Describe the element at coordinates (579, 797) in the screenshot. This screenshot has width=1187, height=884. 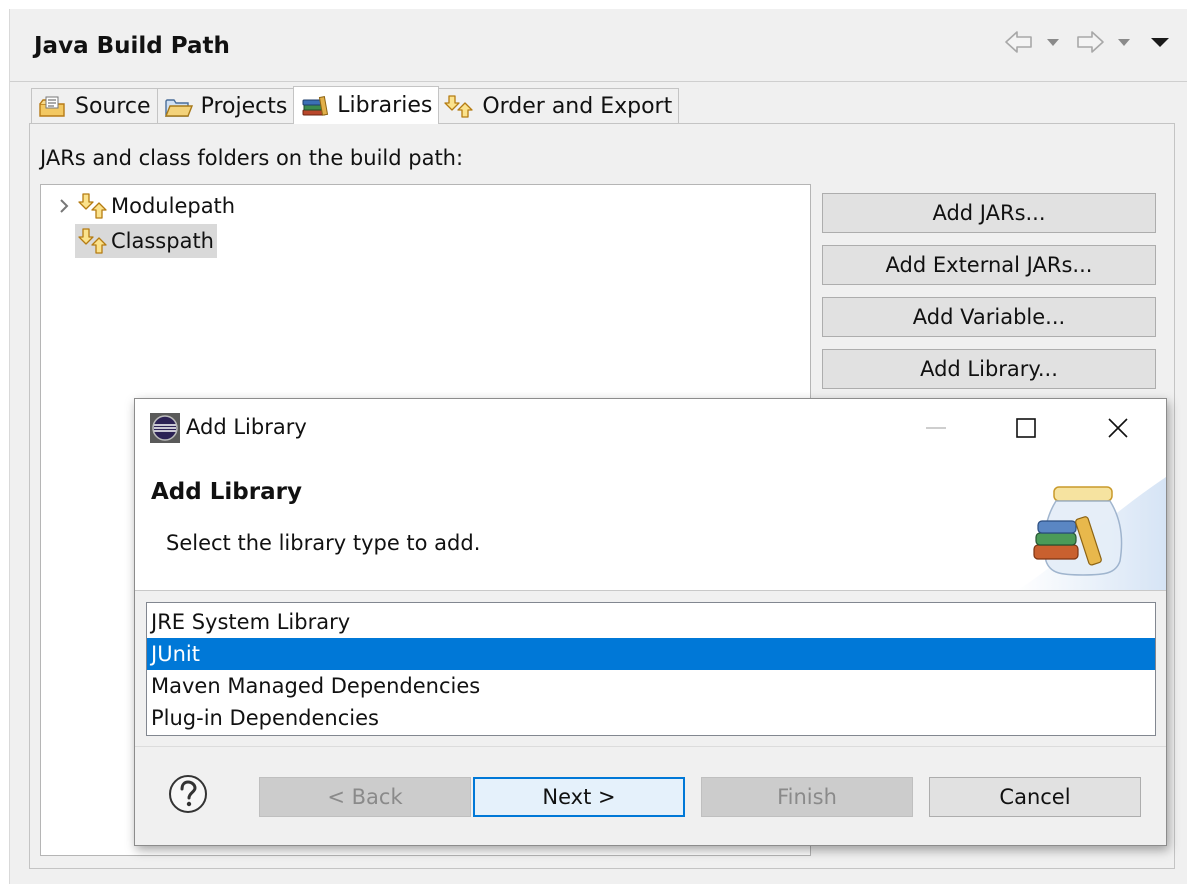
I see `next-button: Next >` at that location.